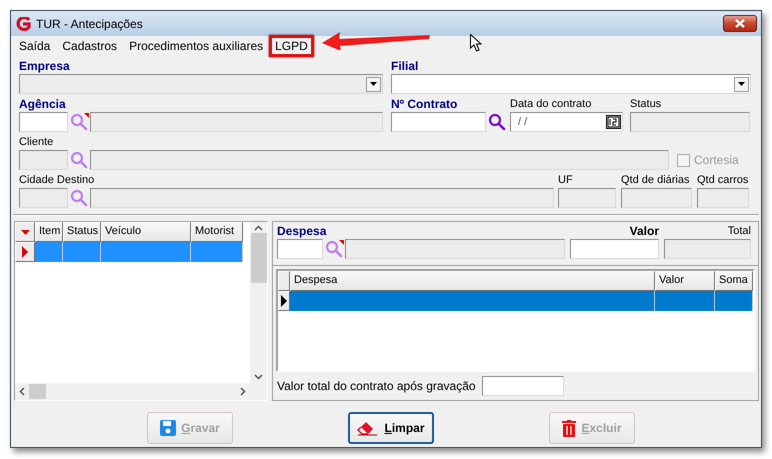 The width and height of the screenshot is (772, 459). I want to click on menu-item: Cadastros, so click(90, 46).